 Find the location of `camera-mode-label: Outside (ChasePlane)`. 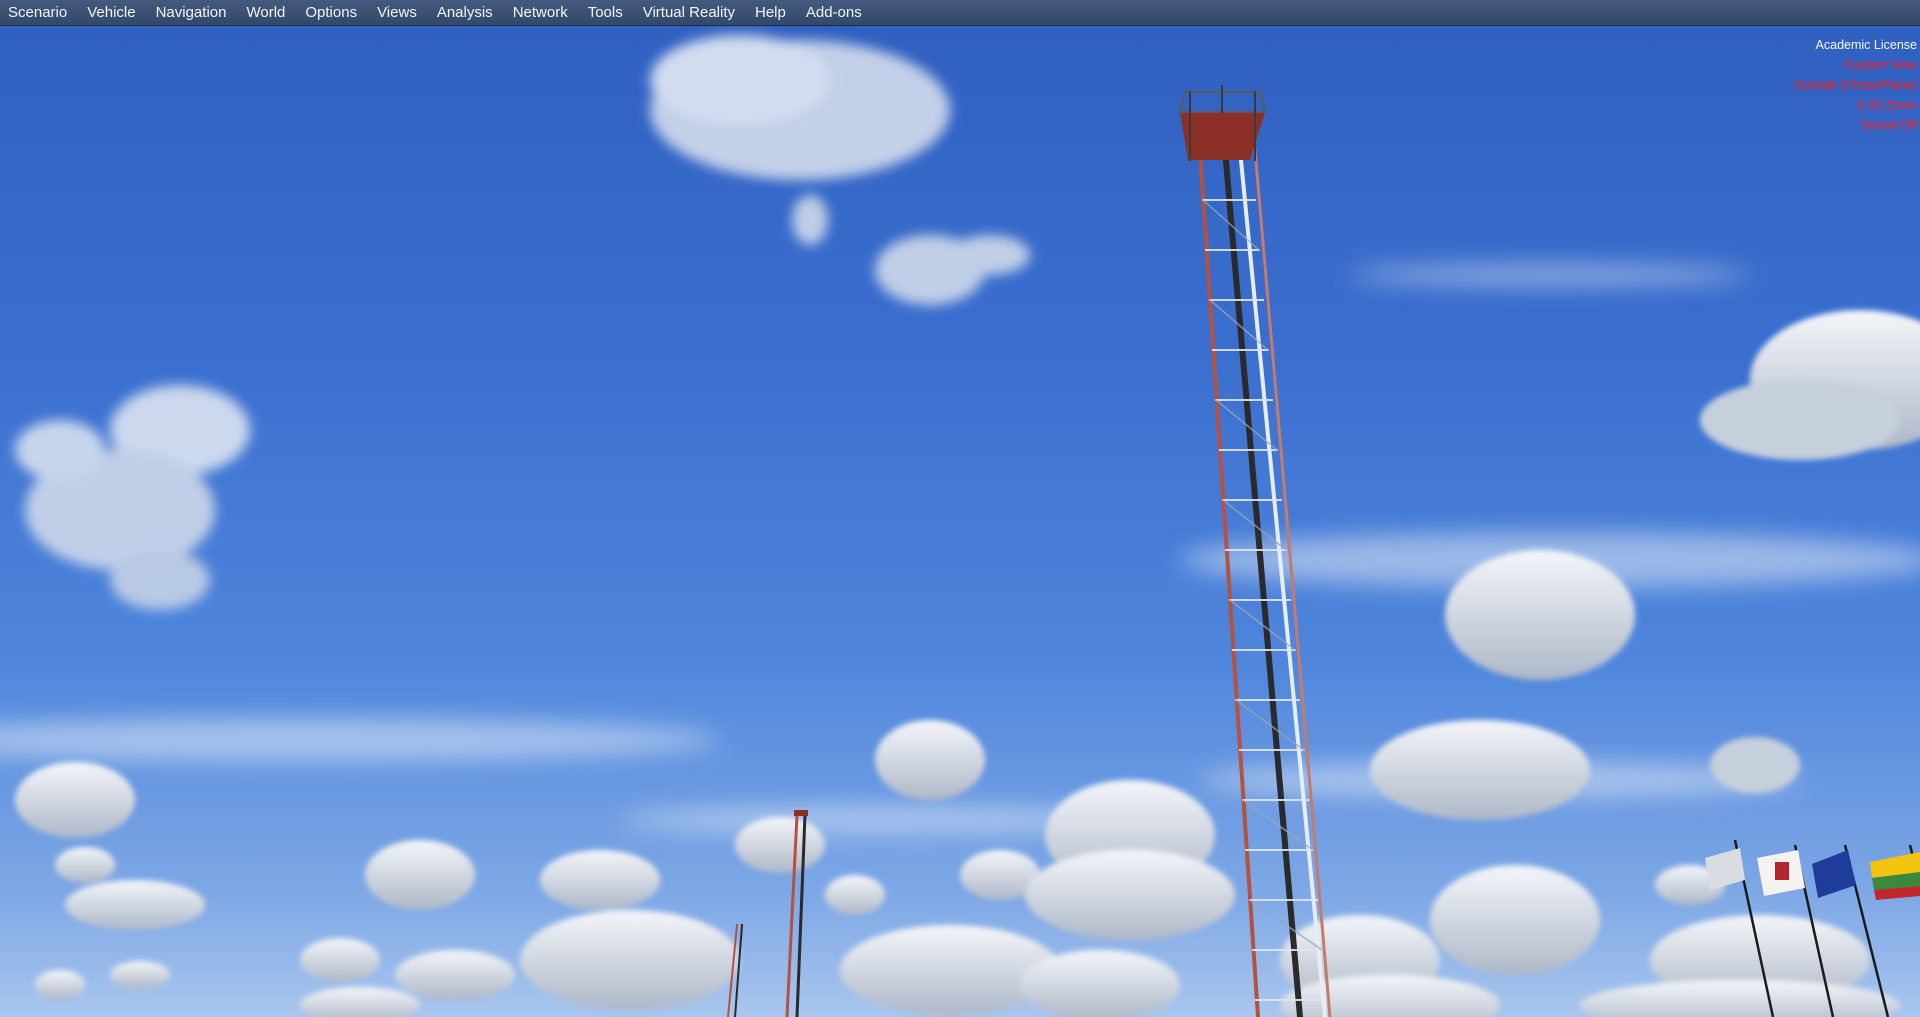

camera-mode-label: Outside (ChasePlane) is located at coordinates (1855, 85).